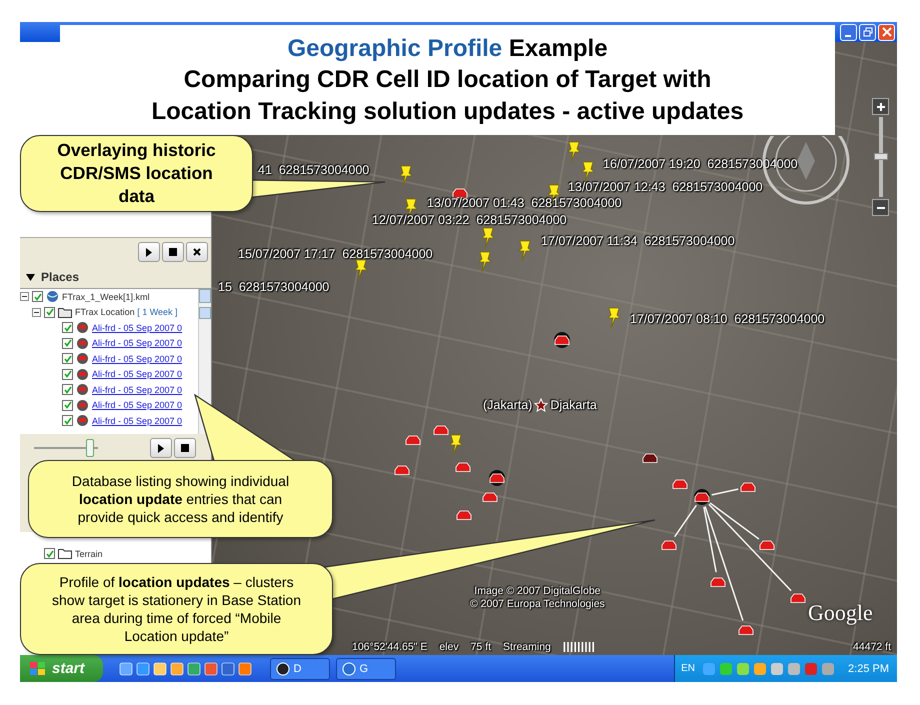 The image size is (920, 705). I want to click on map-label: 13/07/2007 12:43 6281573004000, so click(665, 187).